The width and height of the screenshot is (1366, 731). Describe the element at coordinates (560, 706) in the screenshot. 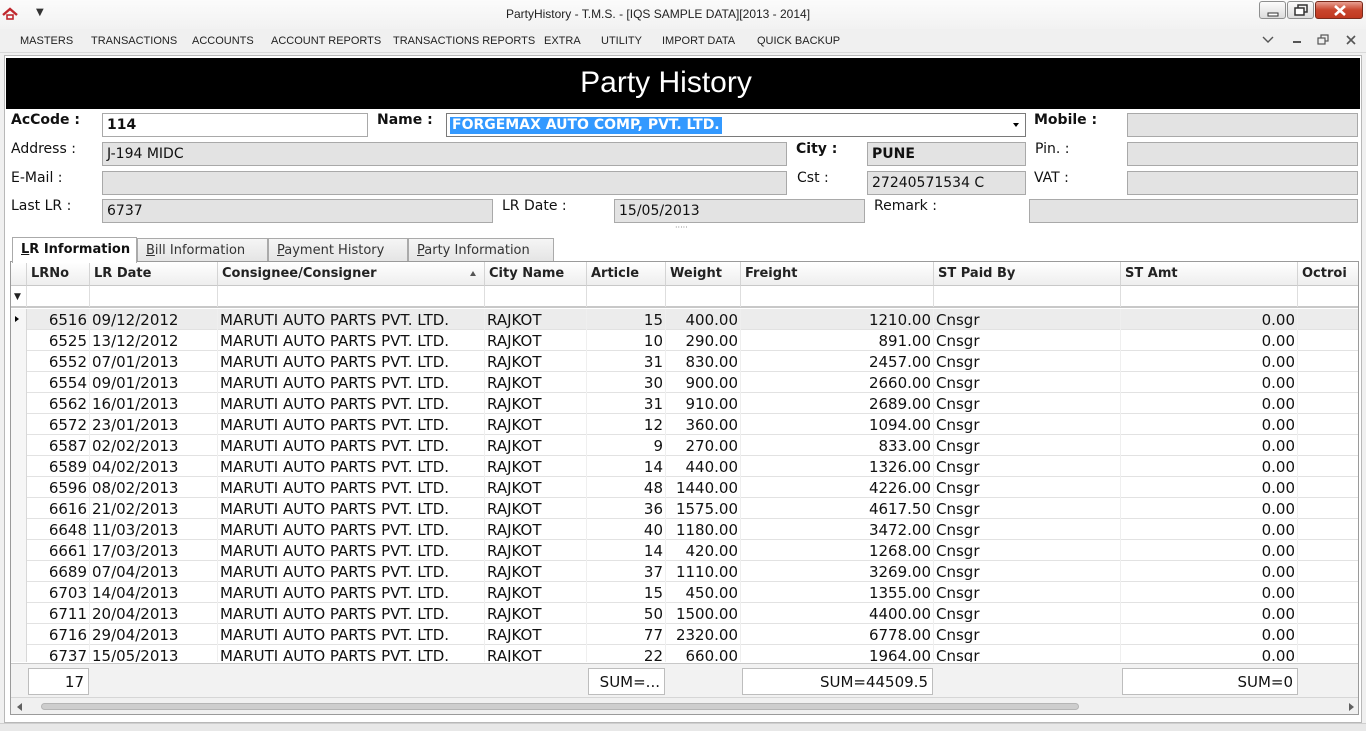

I see `scrollbar-thumb` at that location.